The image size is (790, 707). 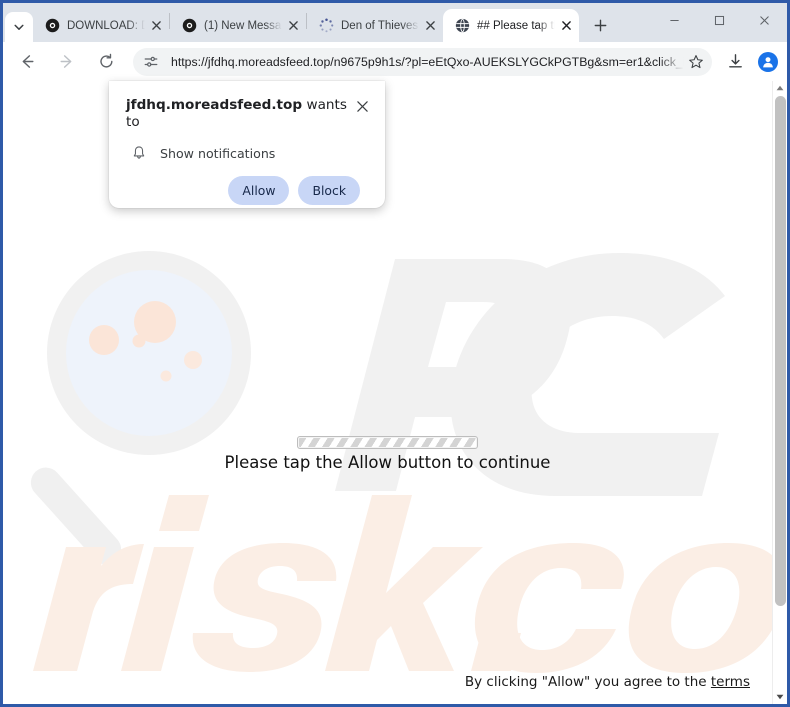 I want to click on tab-new-message: (1) New Message, so click(x=238, y=25).